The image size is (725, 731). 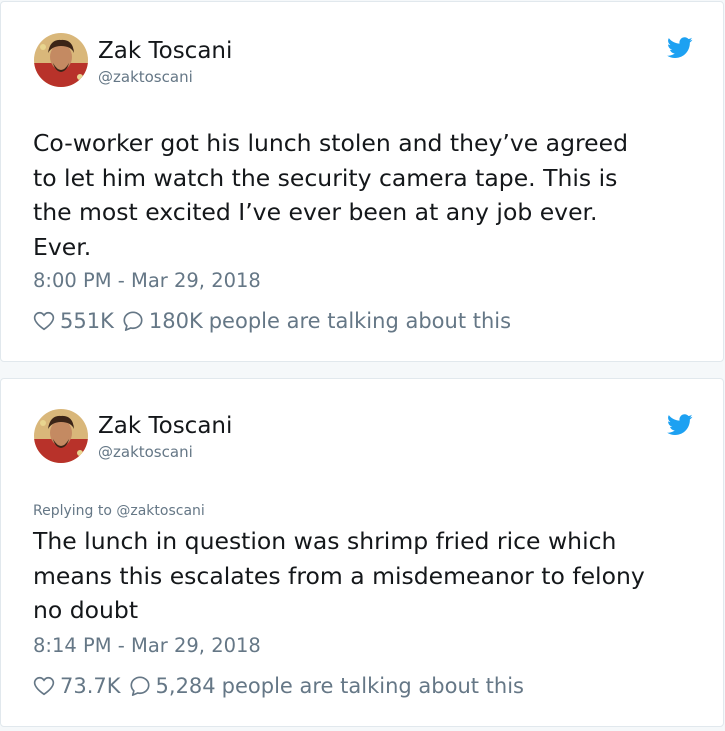 I want to click on timestamp: 8:00 PM - Mar 29, 2018, so click(x=147, y=281).